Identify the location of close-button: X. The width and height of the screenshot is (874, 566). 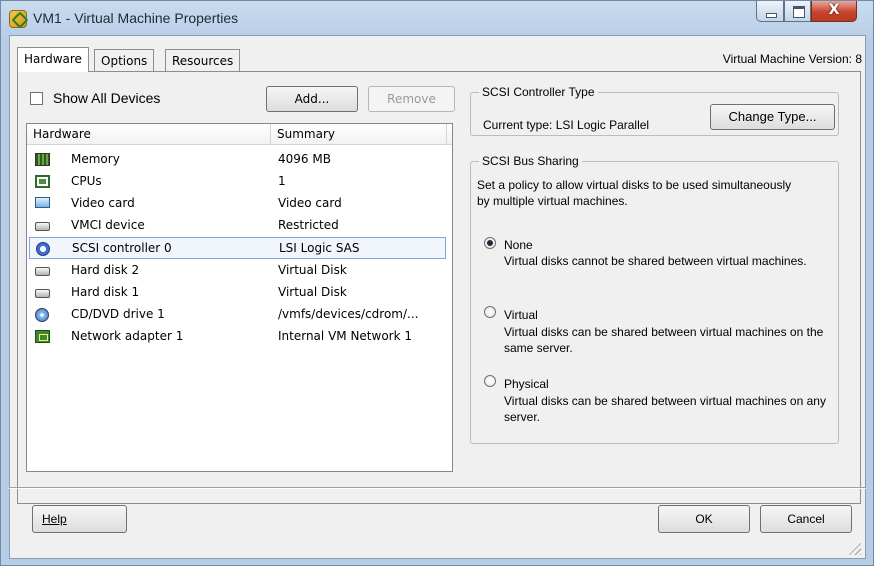
(834, 11).